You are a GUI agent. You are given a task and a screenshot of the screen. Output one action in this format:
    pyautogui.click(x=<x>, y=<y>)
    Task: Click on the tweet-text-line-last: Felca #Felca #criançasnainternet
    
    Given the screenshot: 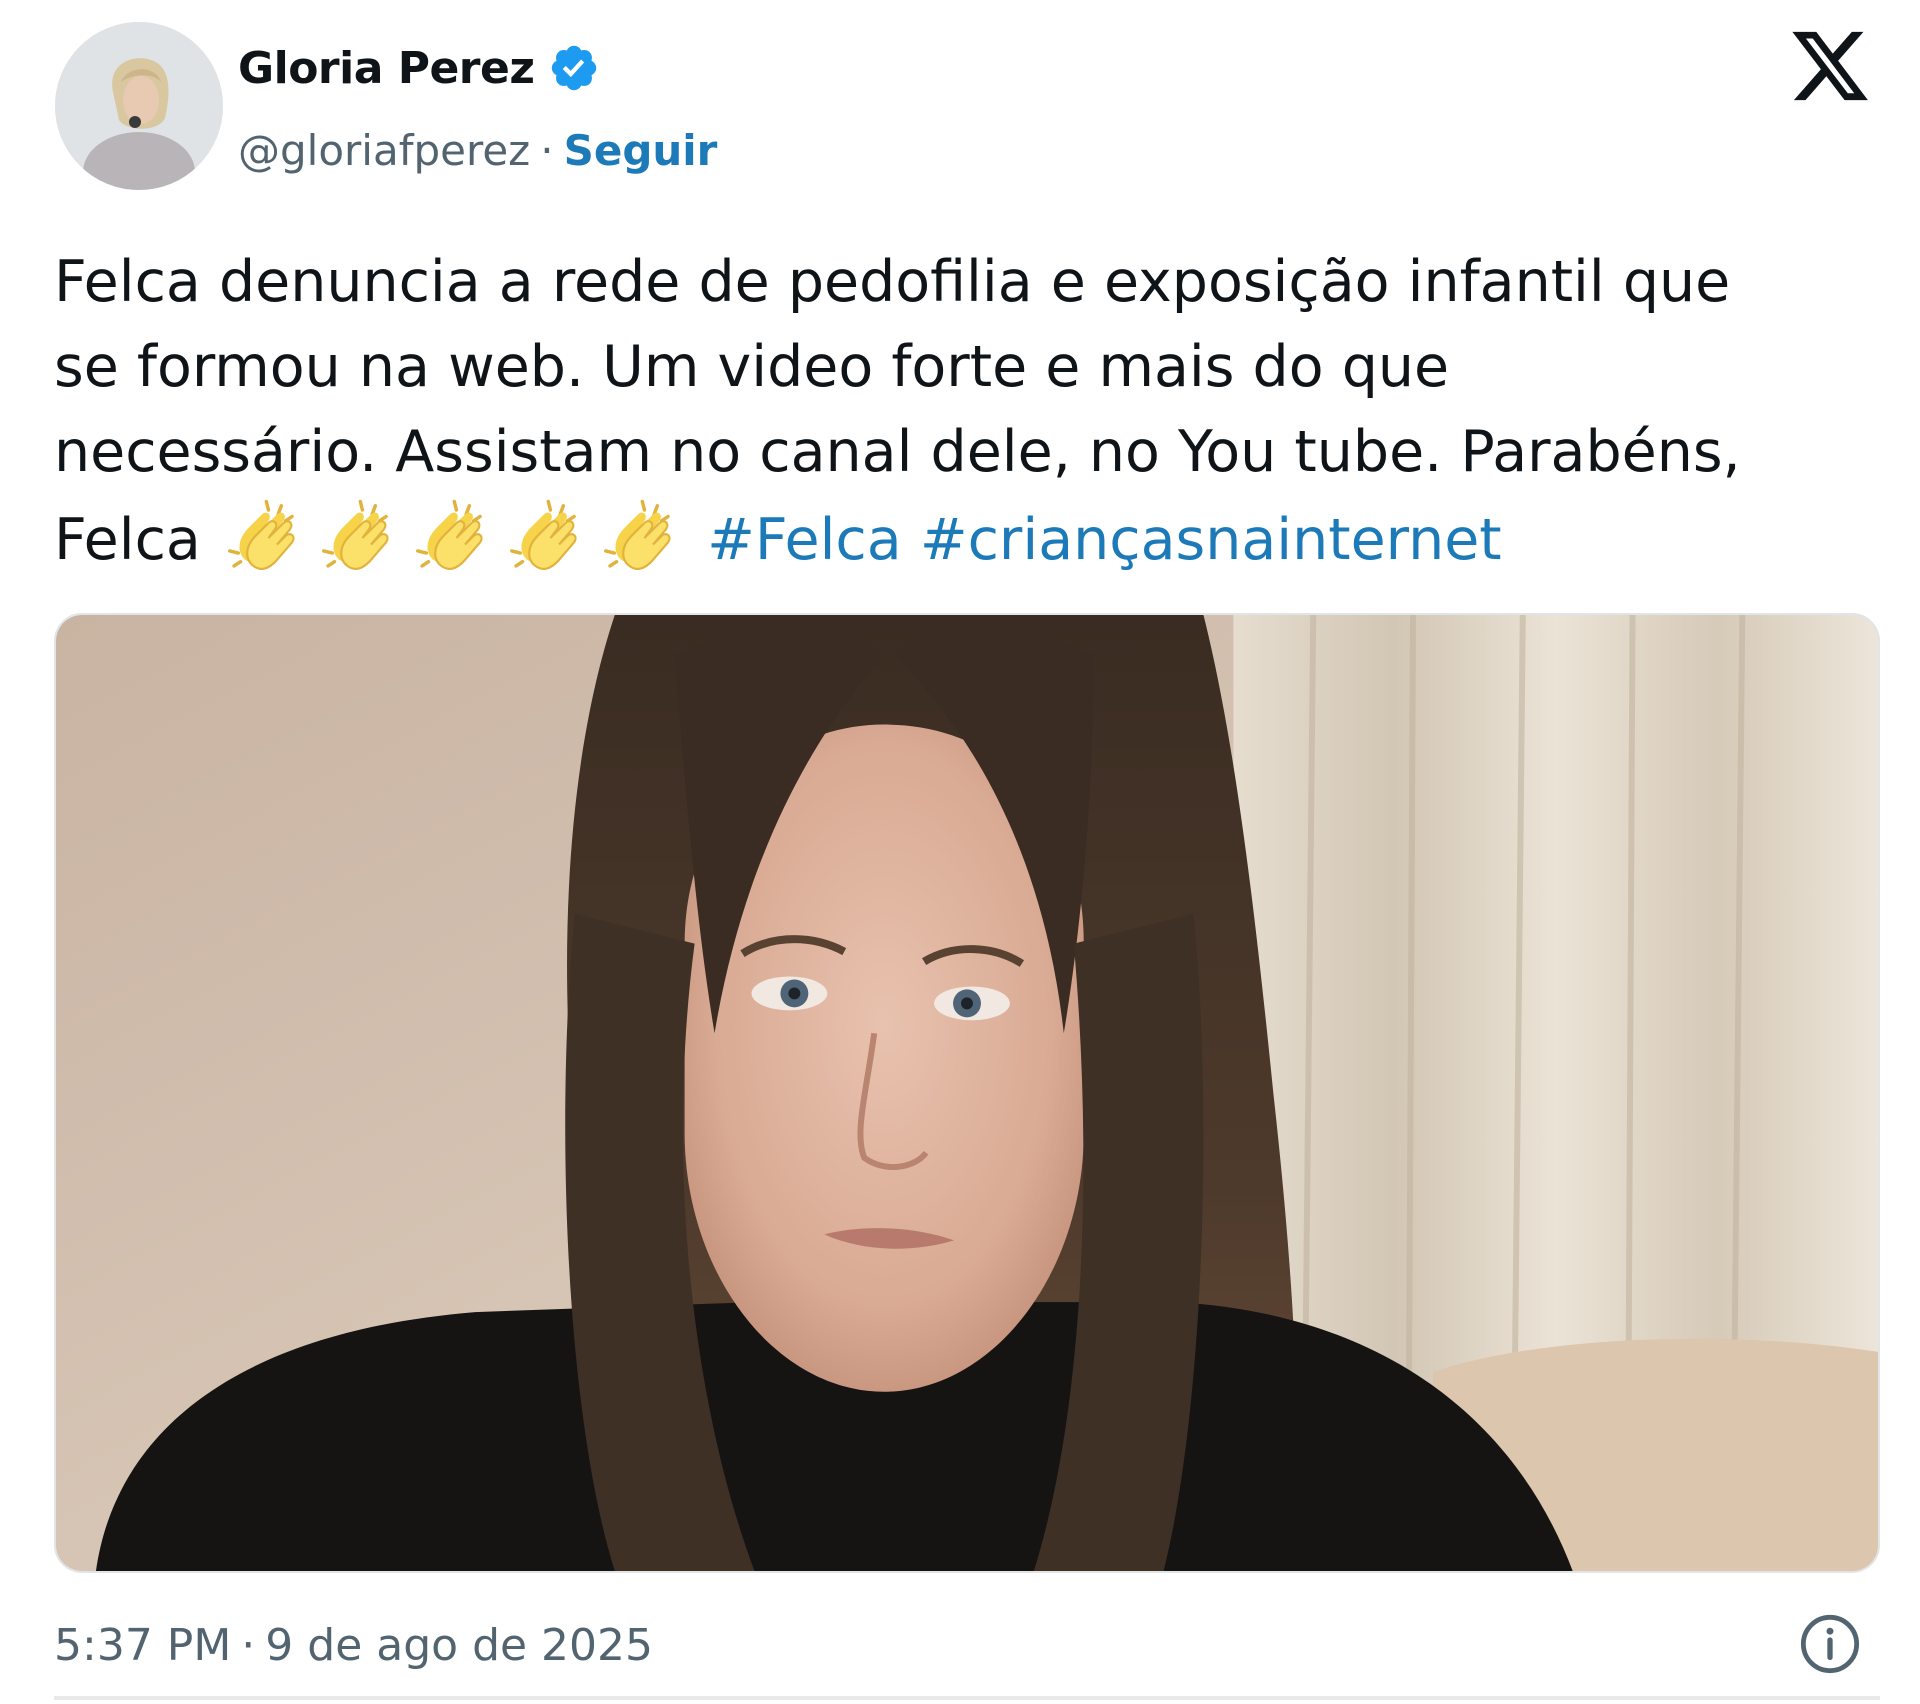 What is the action you would take?
    pyautogui.click(x=969, y=537)
    